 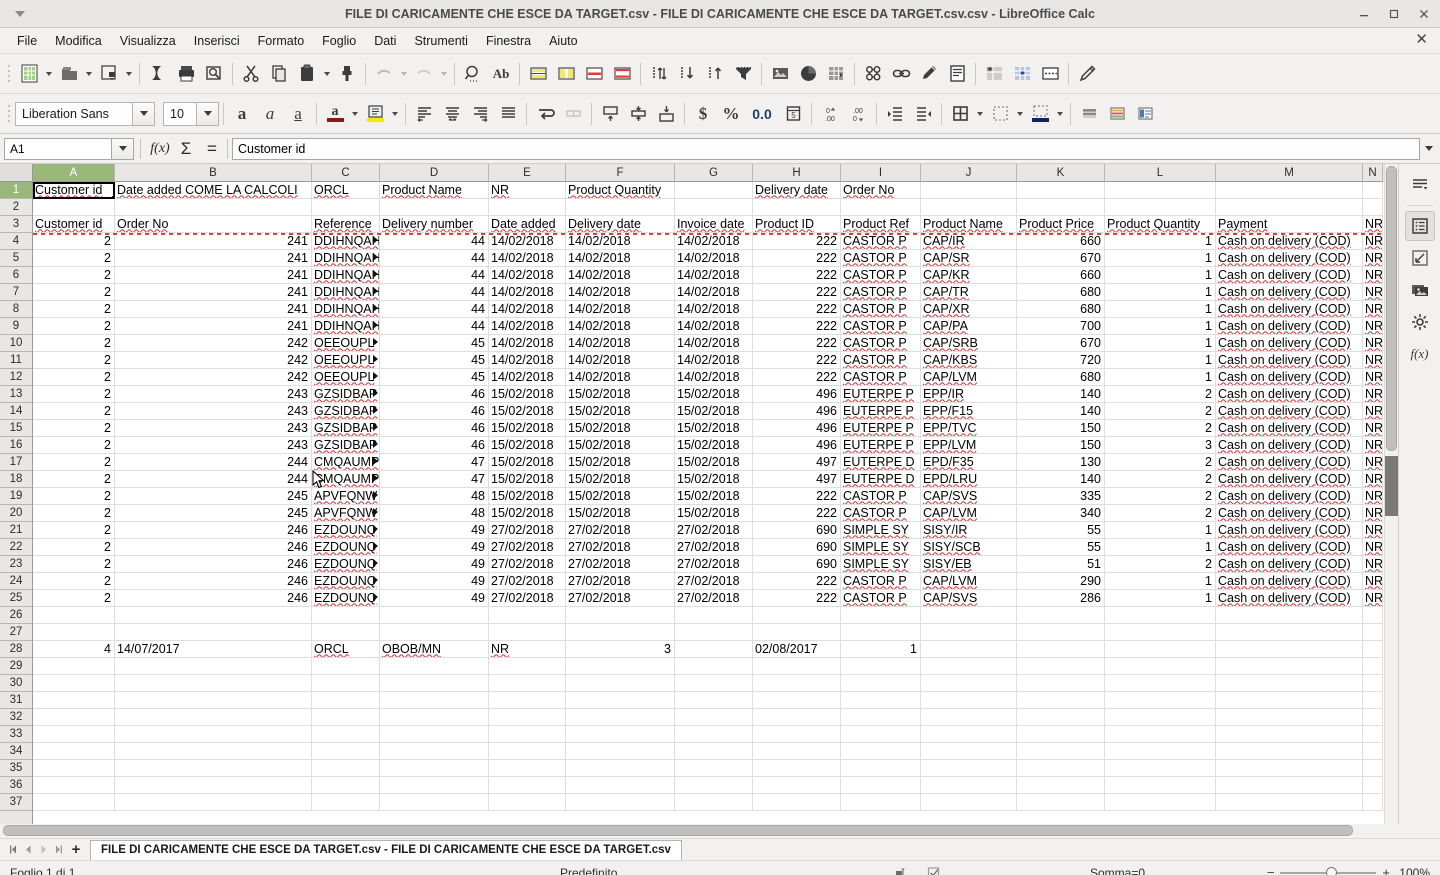 What do you see at coordinates (881, 530) in the screenshot?
I see `cell-I21: SIMPLE SY` at bounding box center [881, 530].